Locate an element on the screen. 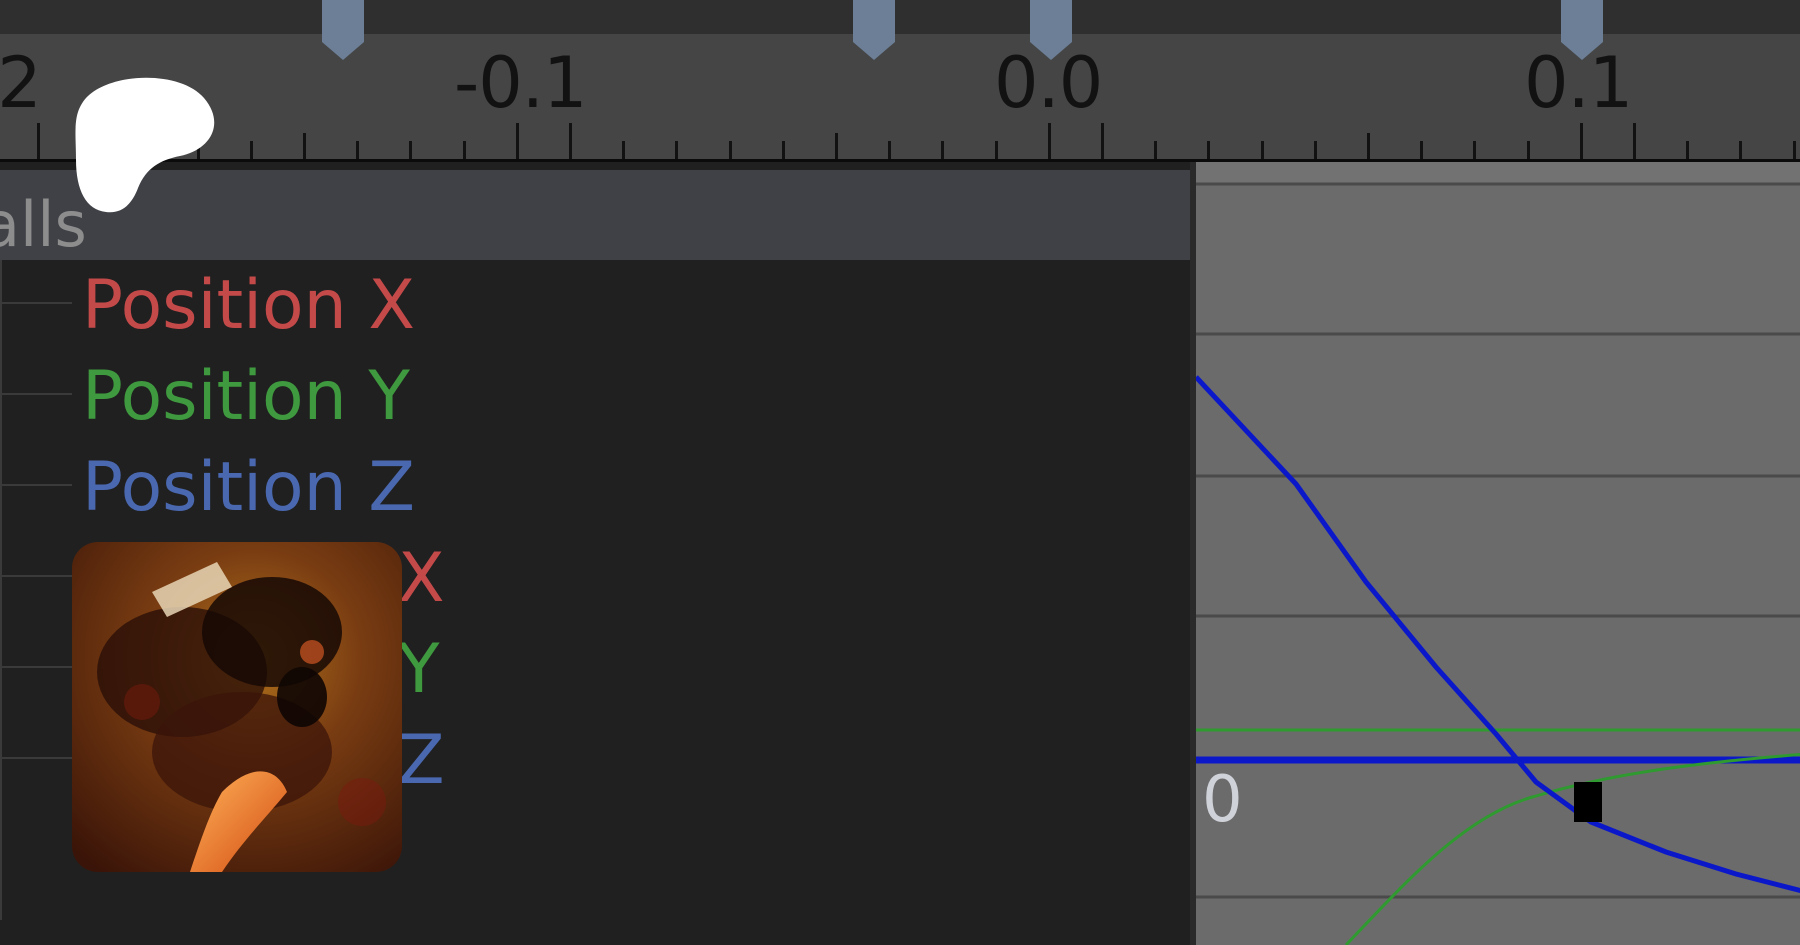 This screenshot has height=945, width=1800. scene-thumbnail is located at coordinates (237, 707).